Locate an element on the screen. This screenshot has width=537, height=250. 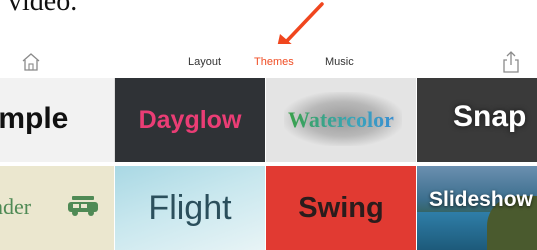
theme-label-wander: nder is located at coordinates (16, 206).